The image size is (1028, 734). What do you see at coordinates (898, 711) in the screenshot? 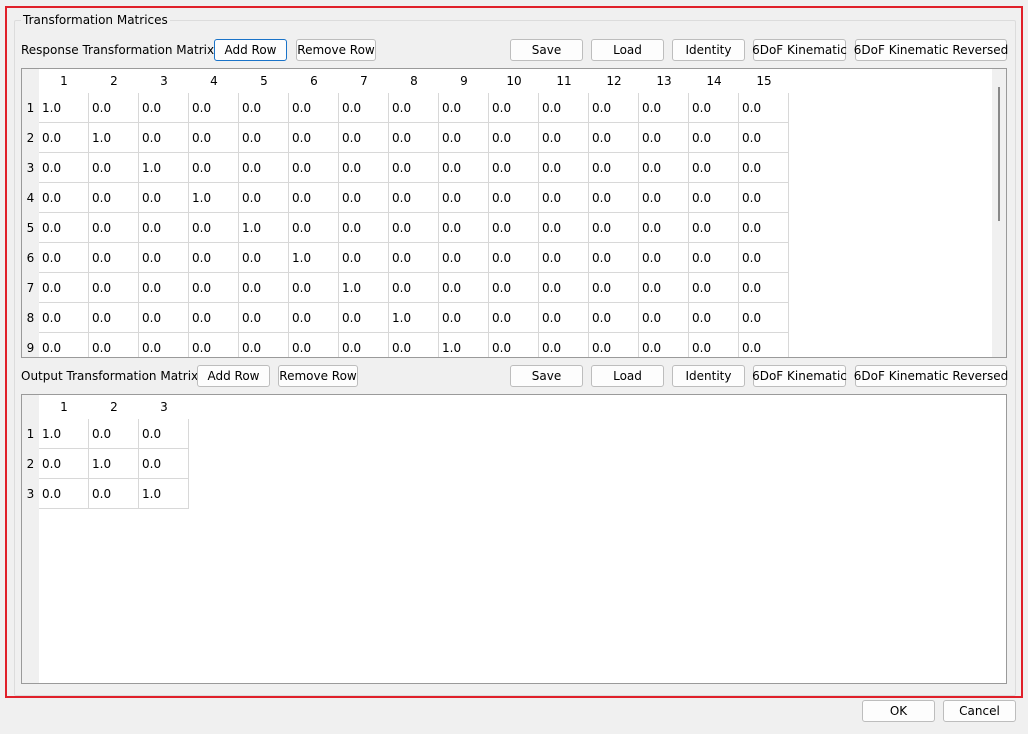
I see `ok-button: OK` at bounding box center [898, 711].